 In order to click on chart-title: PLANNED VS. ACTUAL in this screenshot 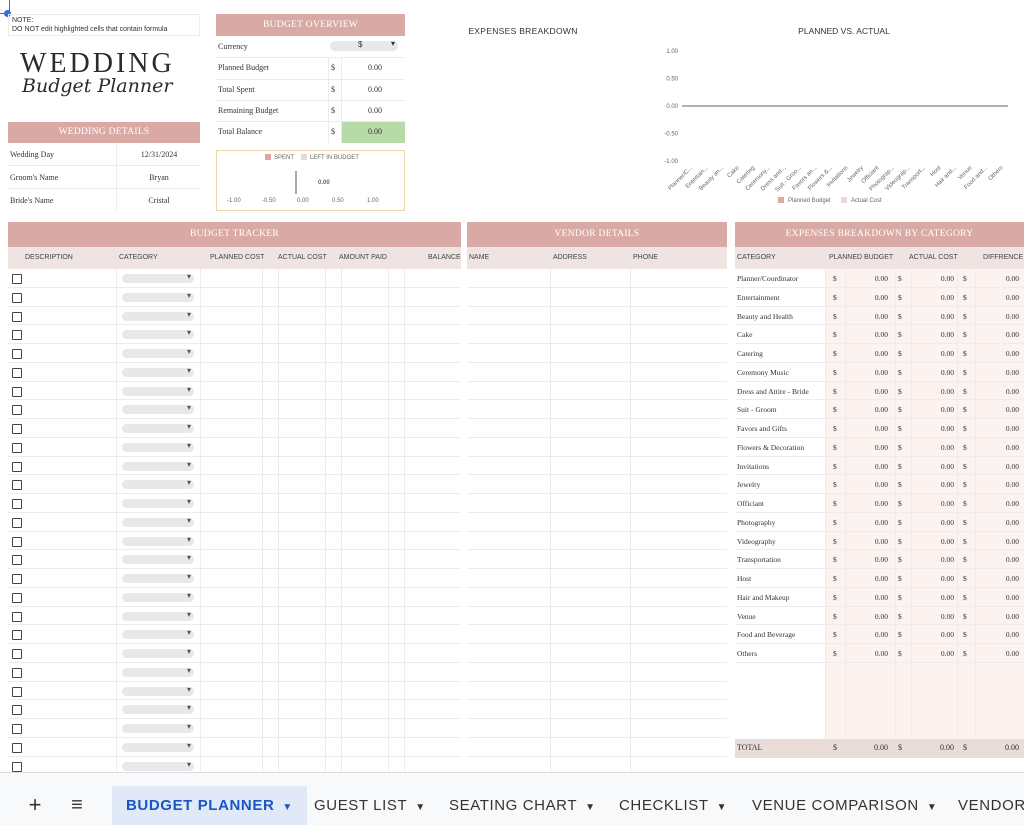, I will do `click(844, 31)`.